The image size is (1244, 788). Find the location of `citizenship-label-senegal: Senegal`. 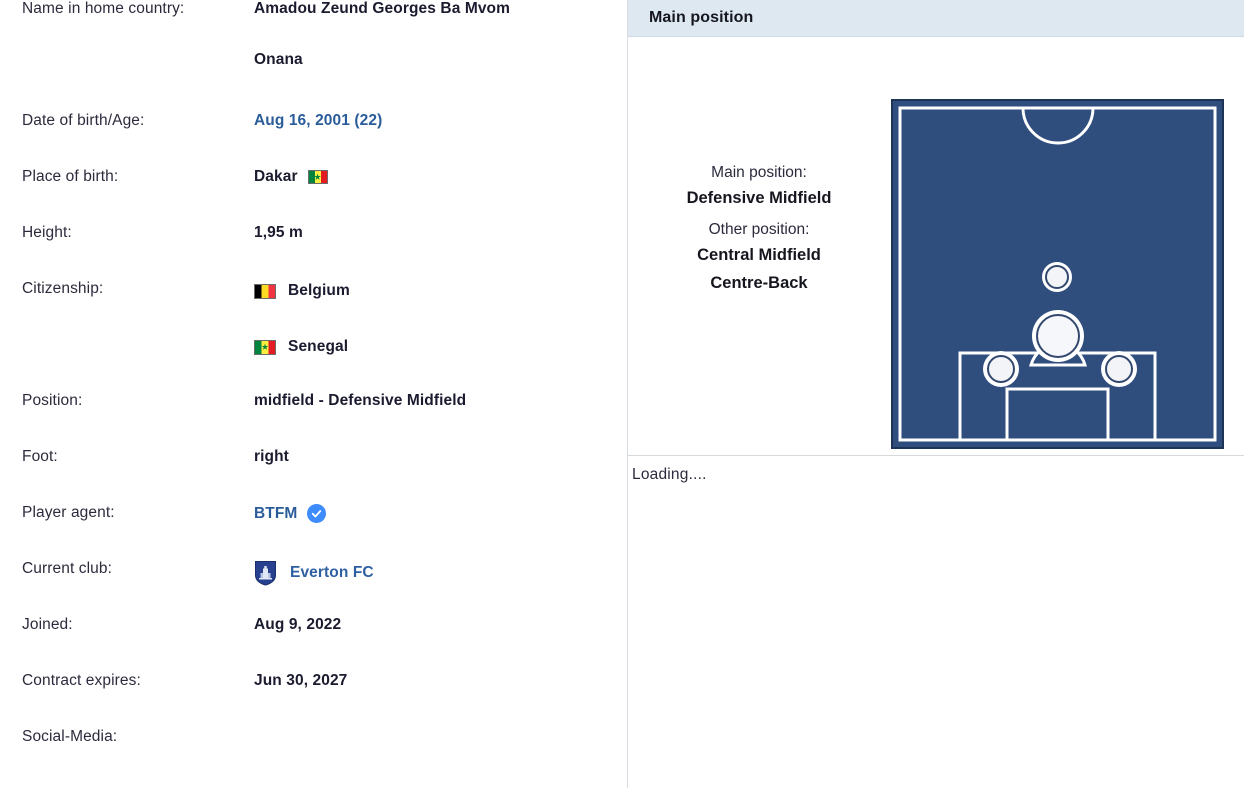

citizenship-label-senegal: Senegal is located at coordinates (318, 346).